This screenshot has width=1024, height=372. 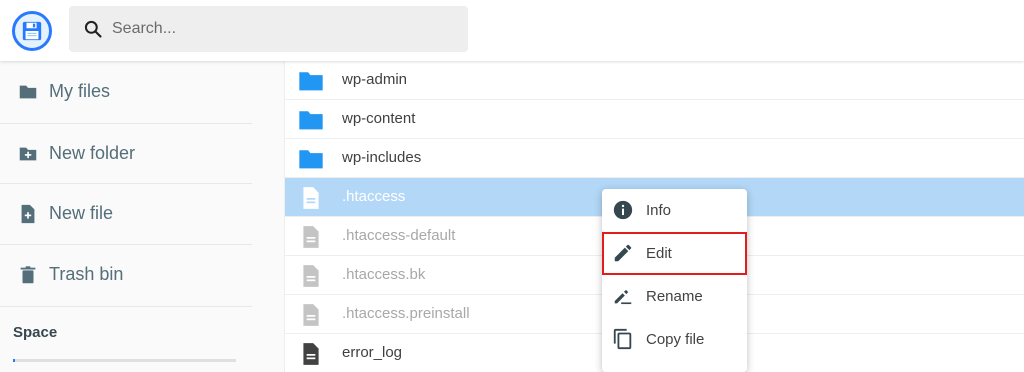 What do you see at coordinates (382, 157) in the screenshot?
I see `file-name: wp-includes` at bounding box center [382, 157].